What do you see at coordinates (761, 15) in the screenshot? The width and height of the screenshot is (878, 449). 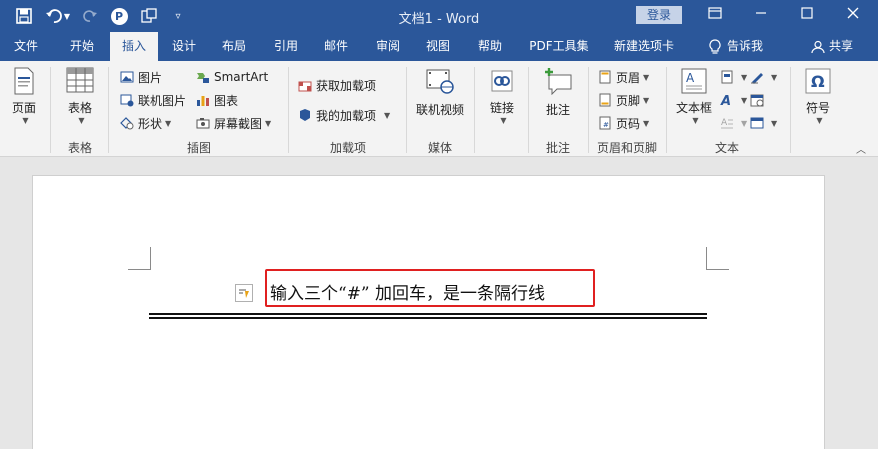 I see `minimize-icon` at bounding box center [761, 15].